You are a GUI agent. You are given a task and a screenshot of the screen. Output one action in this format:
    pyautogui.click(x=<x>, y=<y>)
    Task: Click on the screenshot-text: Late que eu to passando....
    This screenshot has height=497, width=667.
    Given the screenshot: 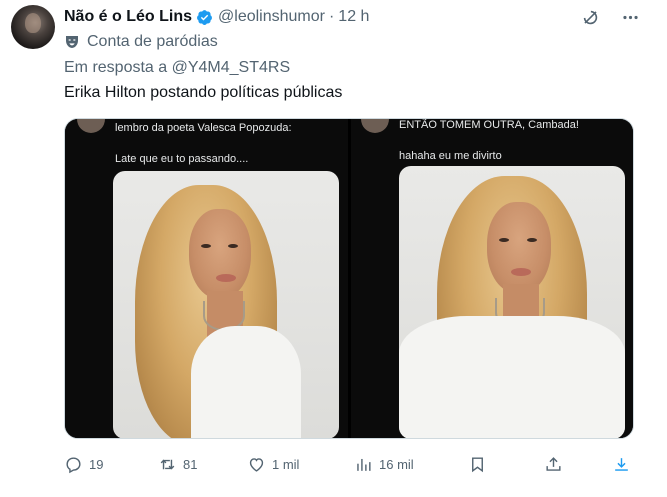 What is the action you would take?
    pyautogui.click(x=182, y=159)
    